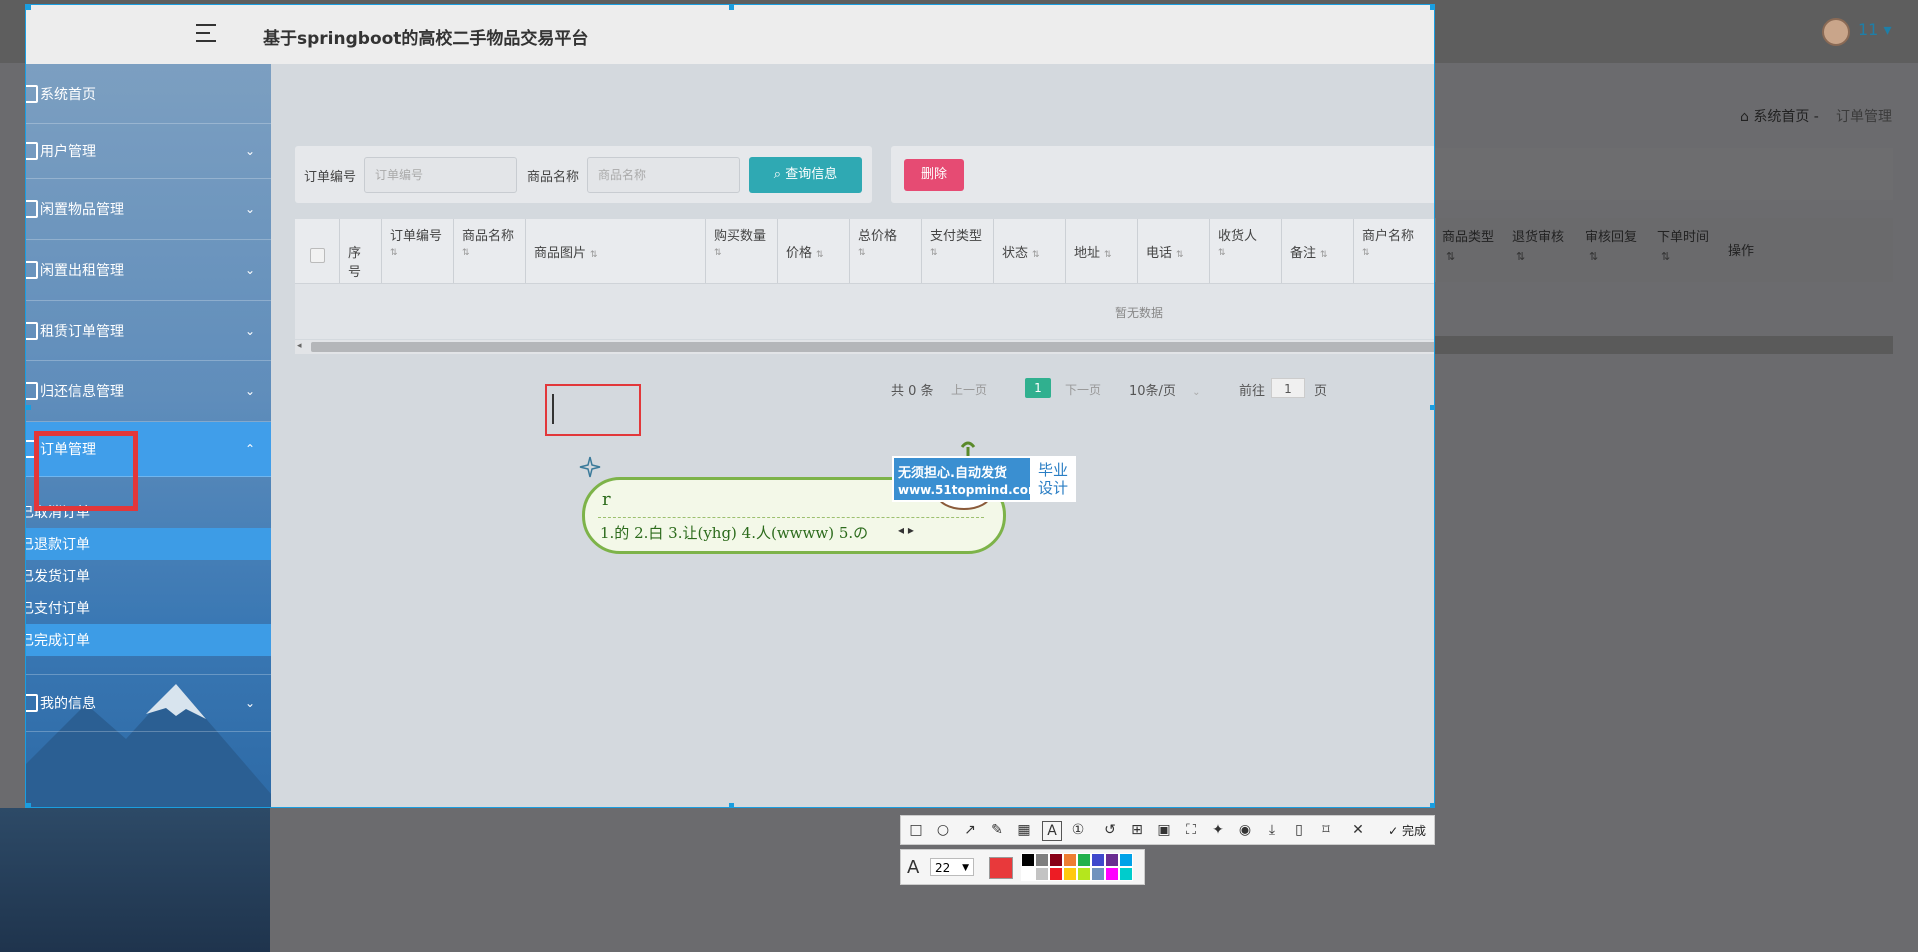  I want to click on phone-icon: ▯, so click(1299, 830).